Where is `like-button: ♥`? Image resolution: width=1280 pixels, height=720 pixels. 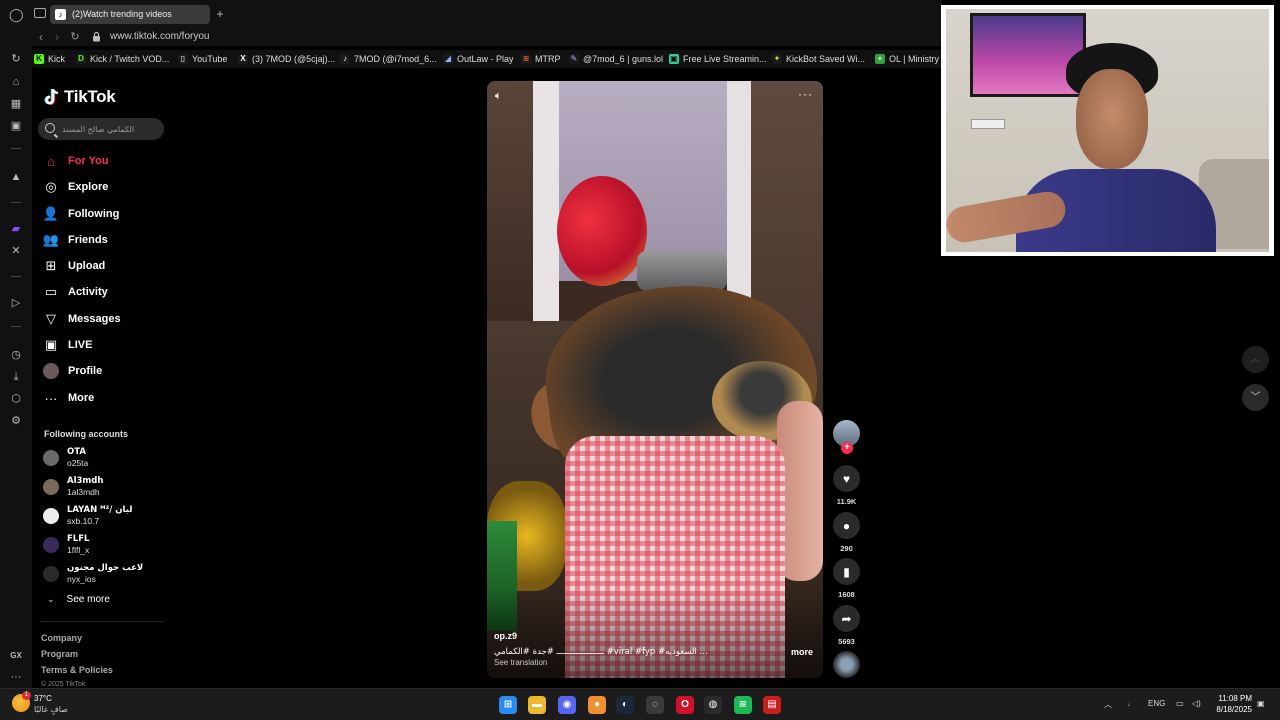 like-button: ♥ is located at coordinates (846, 478).